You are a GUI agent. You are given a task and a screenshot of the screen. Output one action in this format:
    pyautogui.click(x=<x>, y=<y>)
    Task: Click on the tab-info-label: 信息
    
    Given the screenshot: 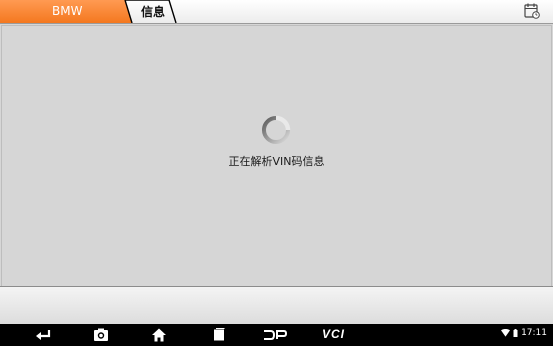 What is the action you would take?
    pyautogui.click(x=153, y=12)
    